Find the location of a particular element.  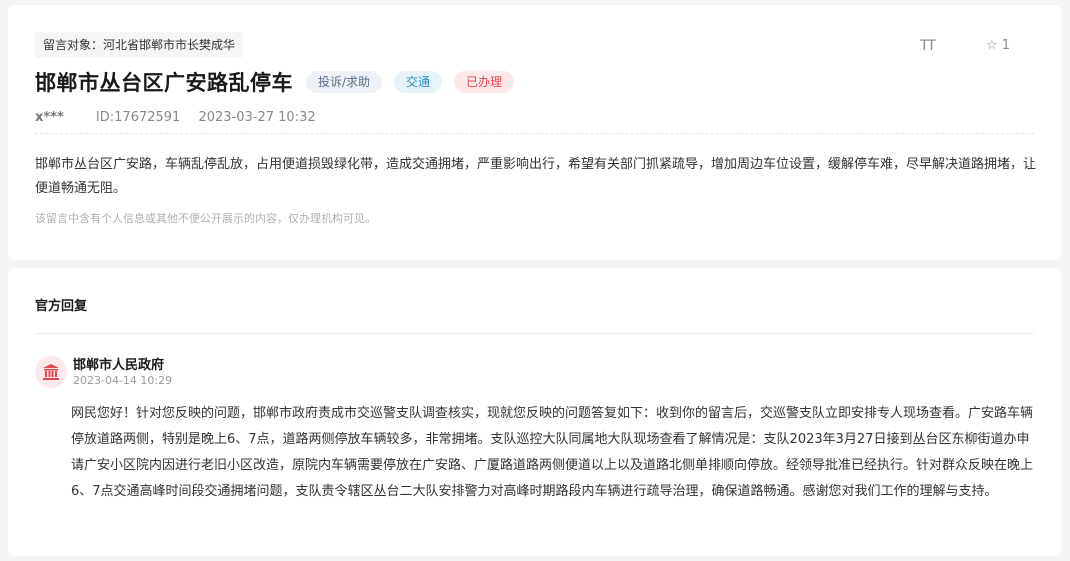

message-user: x*** is located at coordinates (49, 117).